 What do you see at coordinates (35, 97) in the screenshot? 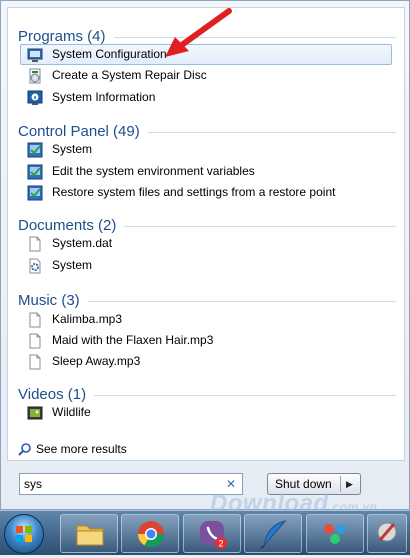
I see `system-information-icon` at bounding box center [35, 97].